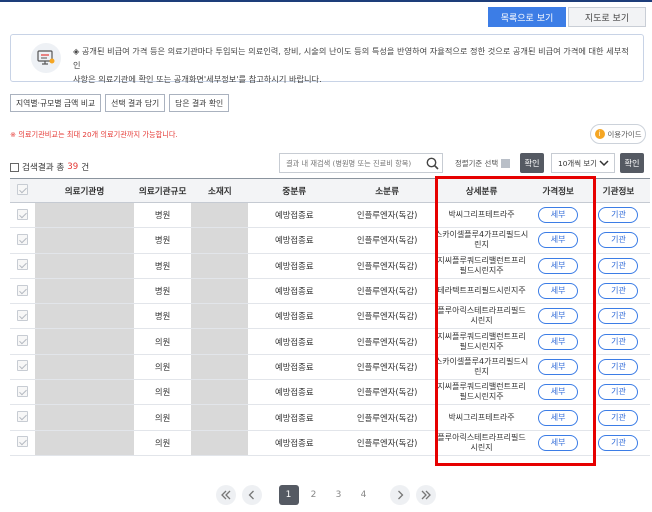 This screenshot has height=512, width=652. Describe the element at coordinates (364, 495) in the screenshot. I see `page-number: 4` at that location.